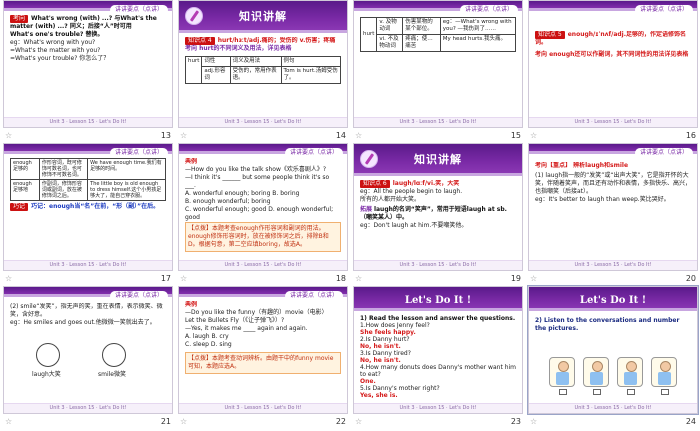  What do you see at coordinates (165, 135) in the screenshot?
I see `slide-number: 13` at bounding box center [165, 135].